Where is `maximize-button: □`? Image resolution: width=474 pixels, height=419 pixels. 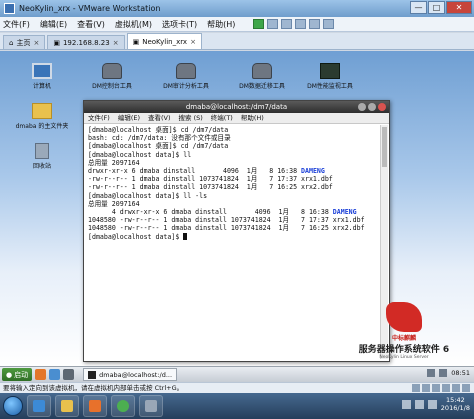 maximize-button: □ is located at coordinates (436, 7).